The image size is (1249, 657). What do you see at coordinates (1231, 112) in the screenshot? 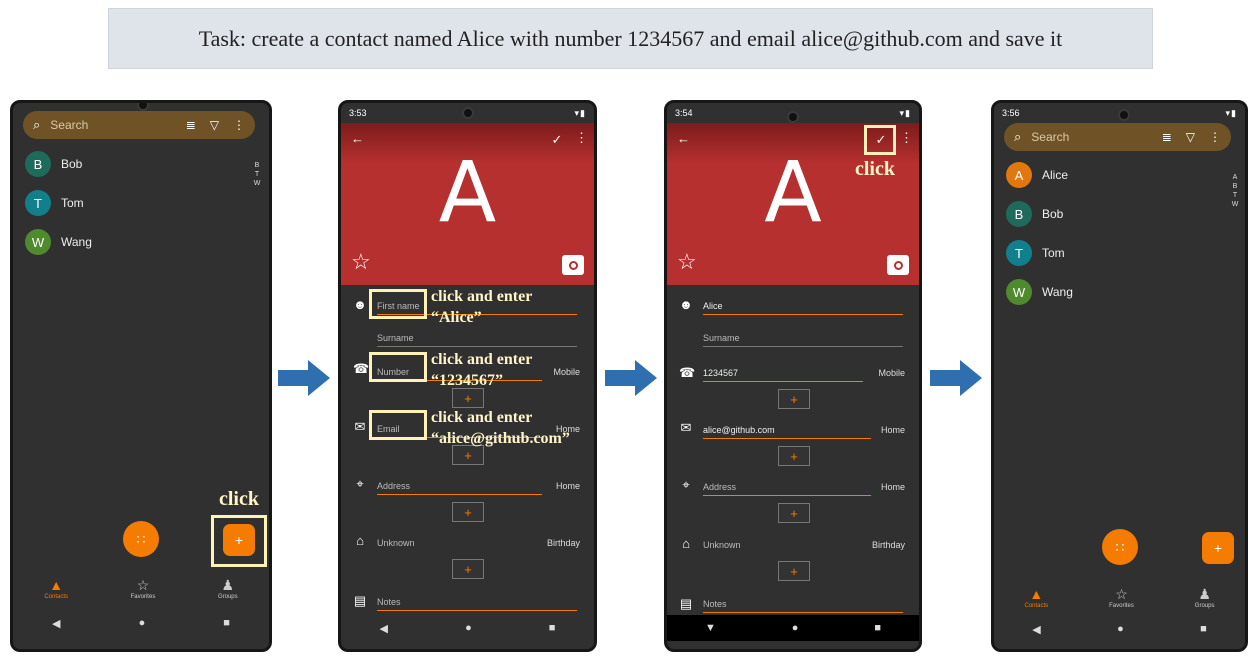
I see `status-icons: ▾▮` at bounding box center [1231, 112].